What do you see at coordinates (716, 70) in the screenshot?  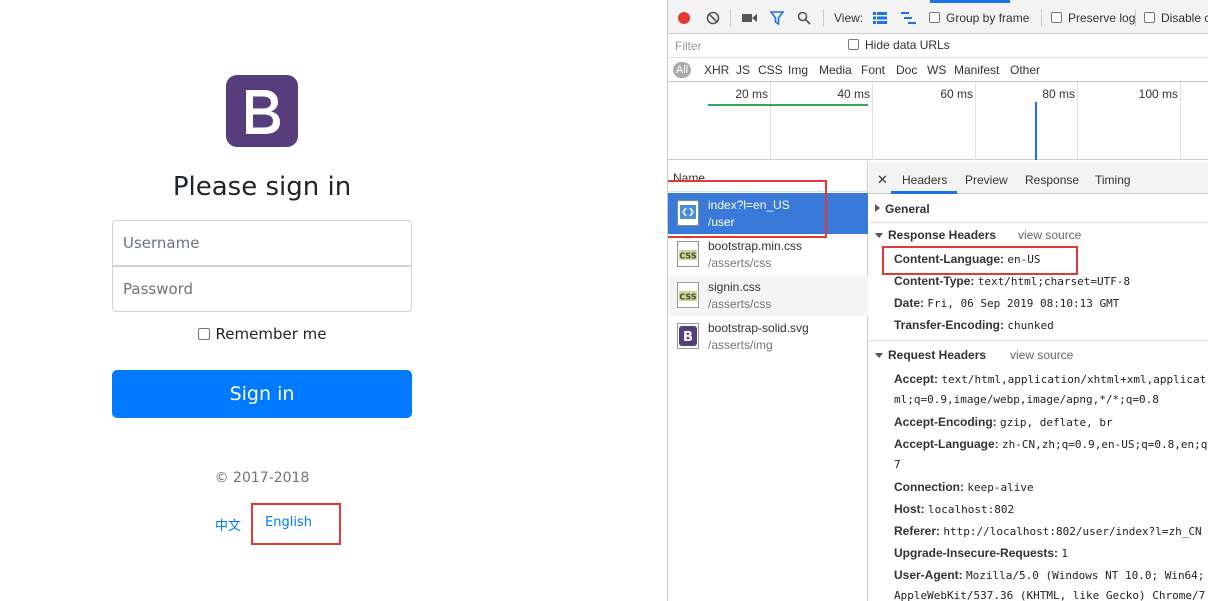 I see `type-filter-xhr: XHR` at bounding box center [716, 70].